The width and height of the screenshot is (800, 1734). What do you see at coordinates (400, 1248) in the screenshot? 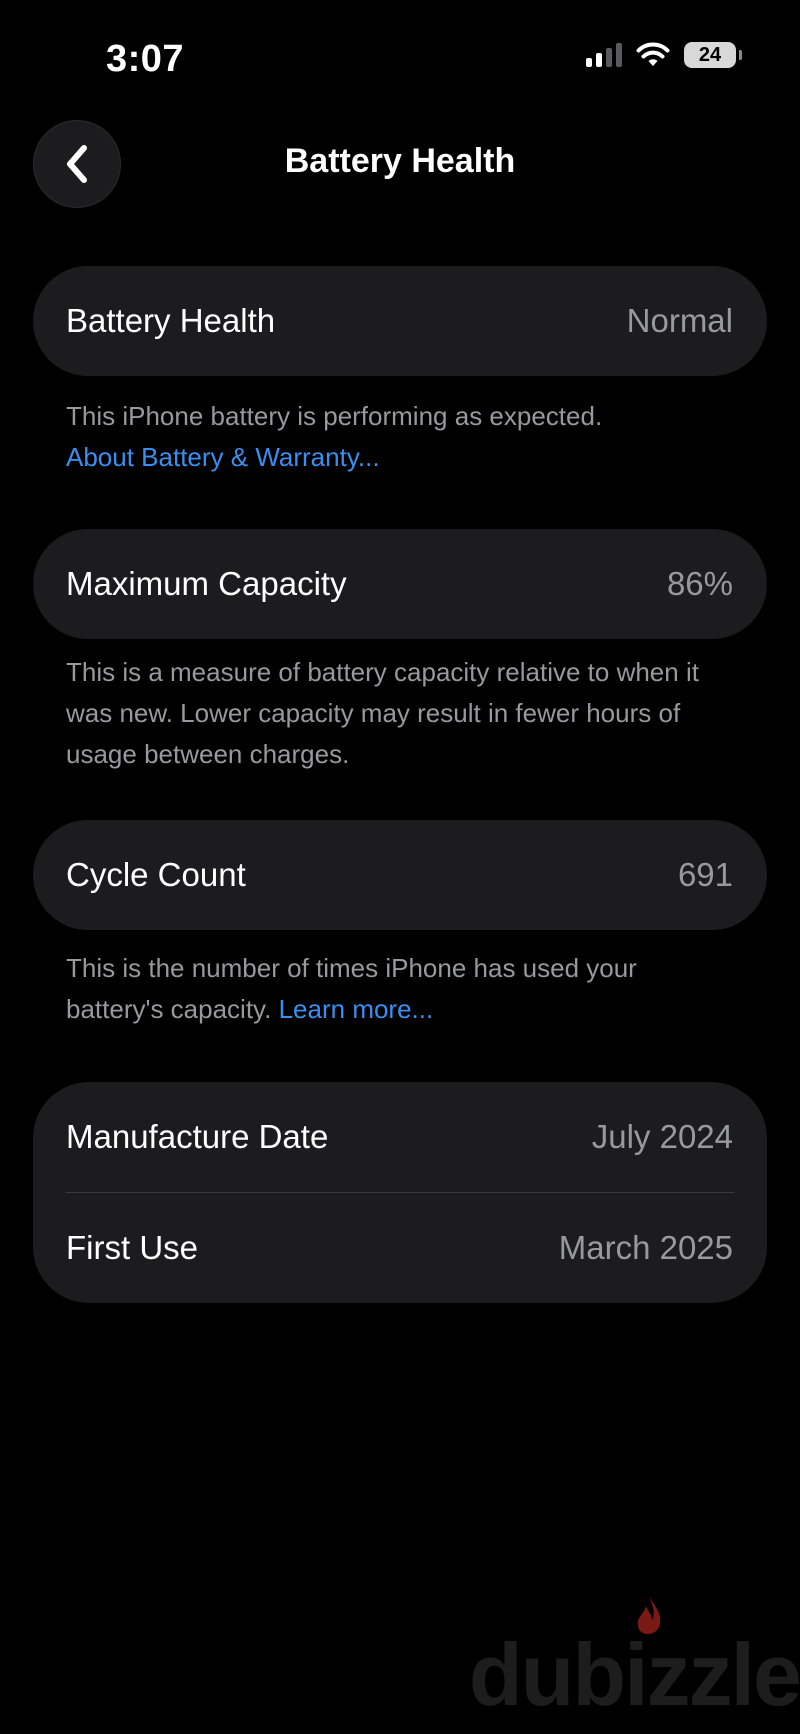
I see `first-use-row: First Use March 2025` at bounding box center [400, 1248].